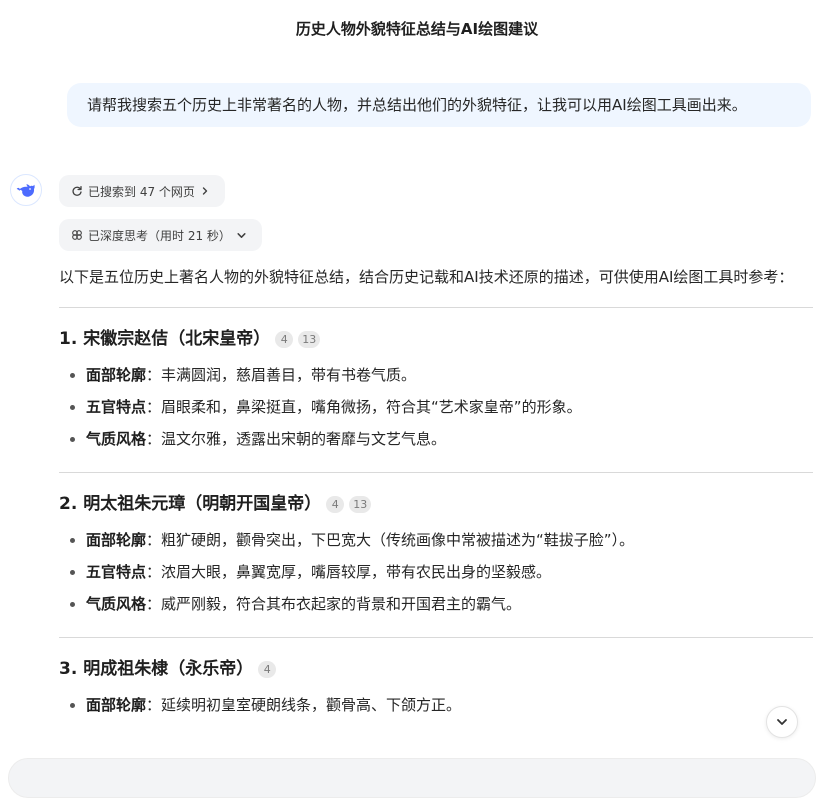  Describe the element at coordinates (77, 191) in the screenshot. I see `search-refresh-icon` at that location.